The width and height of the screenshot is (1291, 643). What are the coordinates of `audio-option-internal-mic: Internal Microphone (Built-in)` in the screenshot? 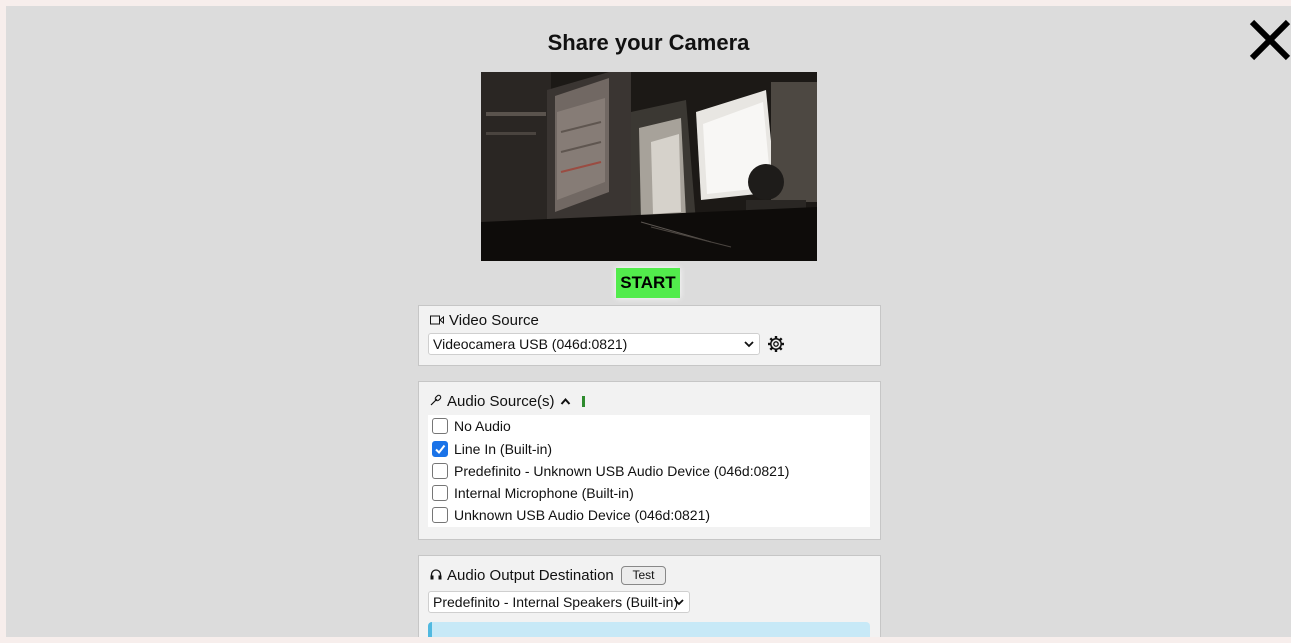 It's located at (533, 493).